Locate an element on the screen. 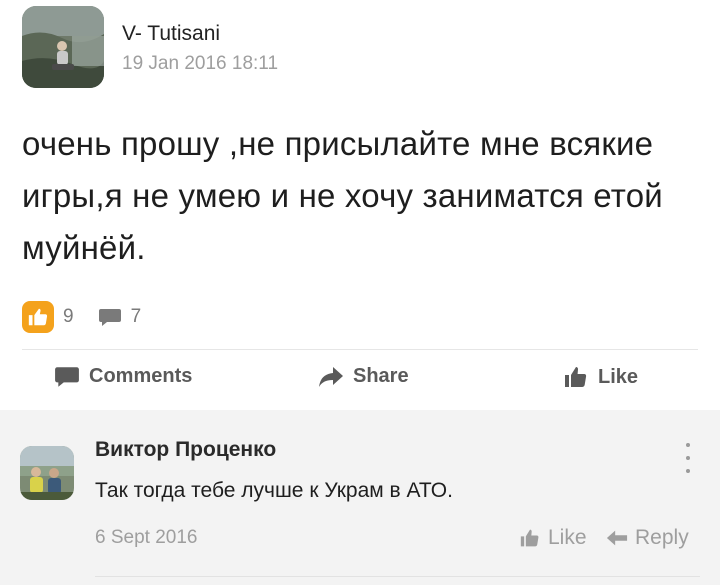 This screenshot has width=720, height=585. commenter-avatar is located at coordinates (47, 473).